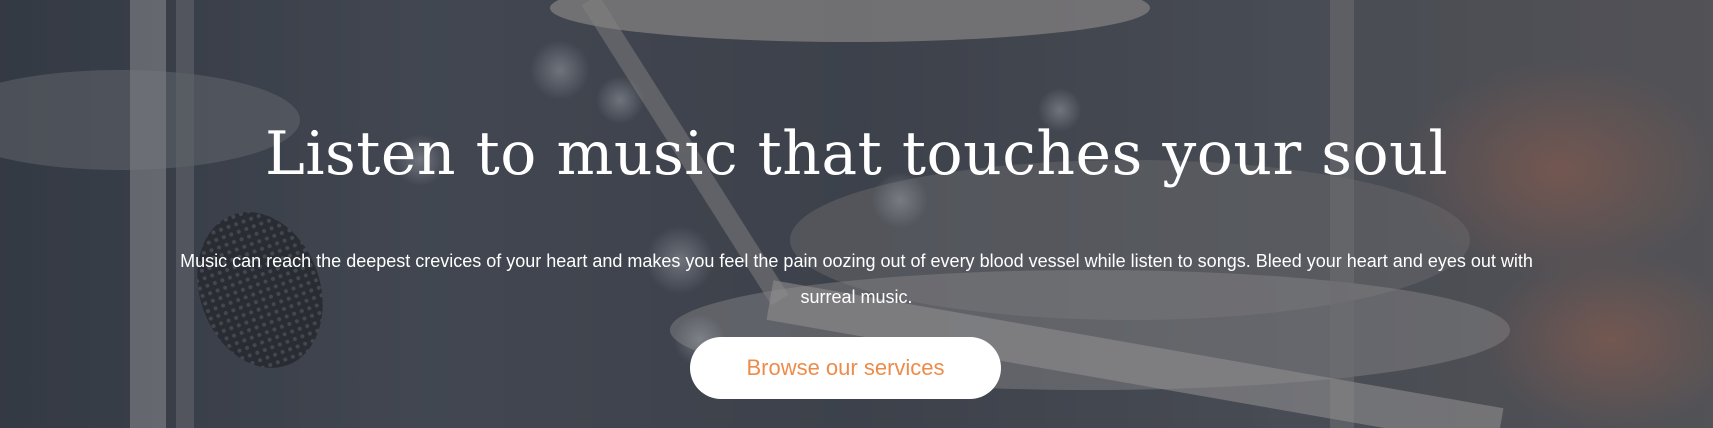 Image resolution: width=1713 pixels, height=428 pixels. I want to click on hero-title: Listen to music that touches your soul, so click(856, 154).